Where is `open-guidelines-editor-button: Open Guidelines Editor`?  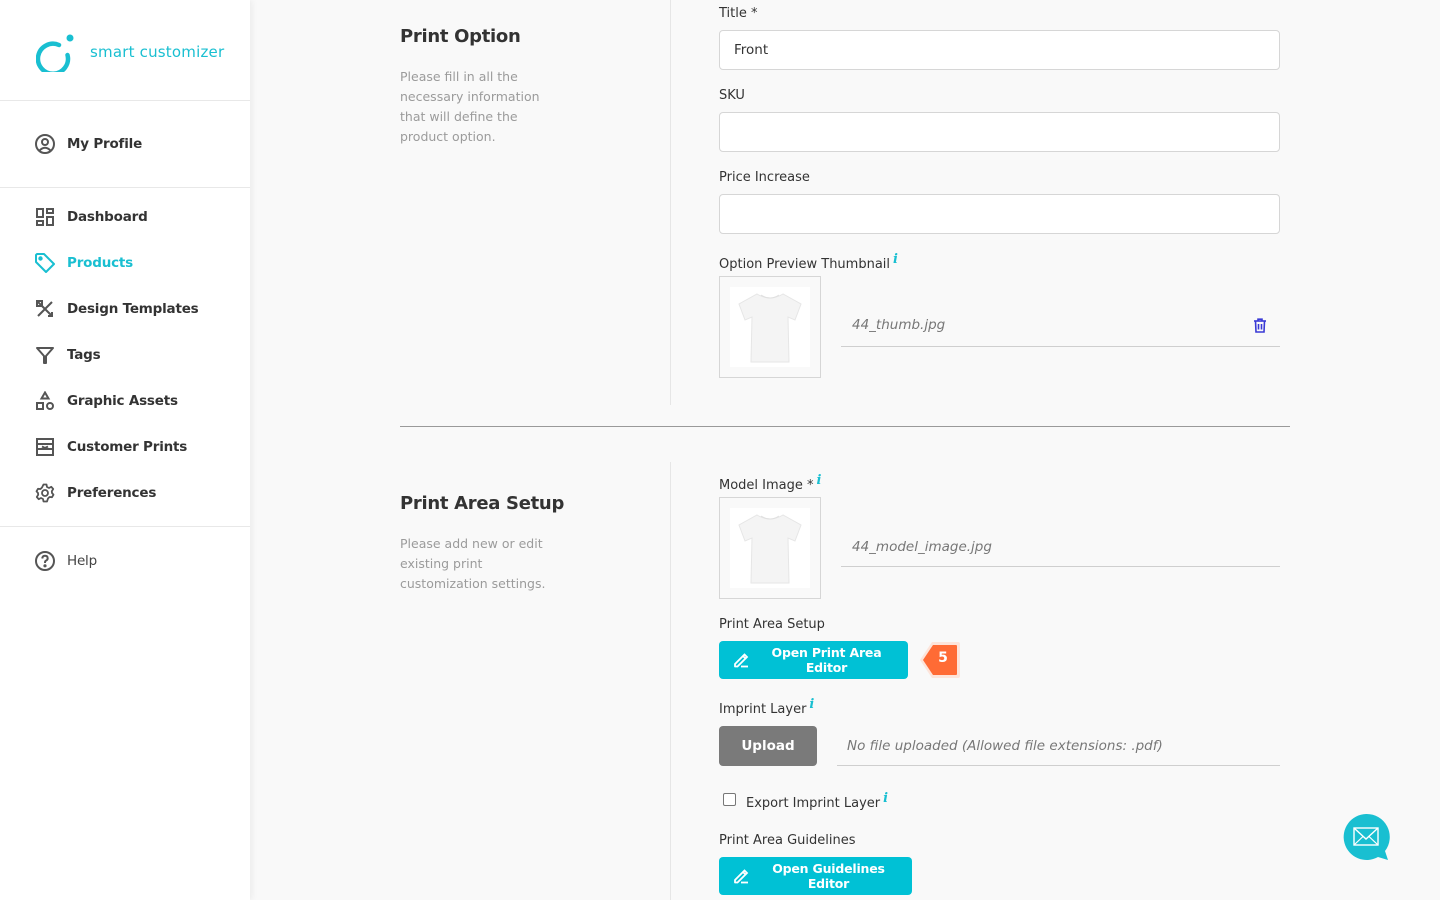
open-guidelines-editor-button: Open Guidelines Editor is located at coordinates (815, 876).